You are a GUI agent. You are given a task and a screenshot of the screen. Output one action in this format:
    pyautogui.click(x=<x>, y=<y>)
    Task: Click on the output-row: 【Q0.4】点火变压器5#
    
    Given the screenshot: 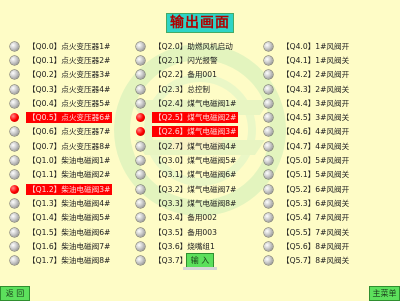 What is the action you would take?
    pyautogui.click(x=61, y=103)
    